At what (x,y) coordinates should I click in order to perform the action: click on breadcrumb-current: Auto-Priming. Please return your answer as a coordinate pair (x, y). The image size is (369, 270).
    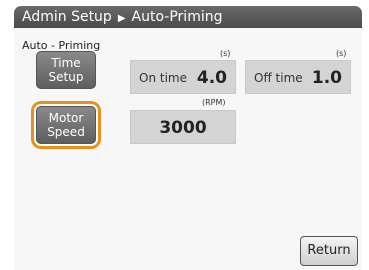
    Looking at the image, I should click on (177, 17).